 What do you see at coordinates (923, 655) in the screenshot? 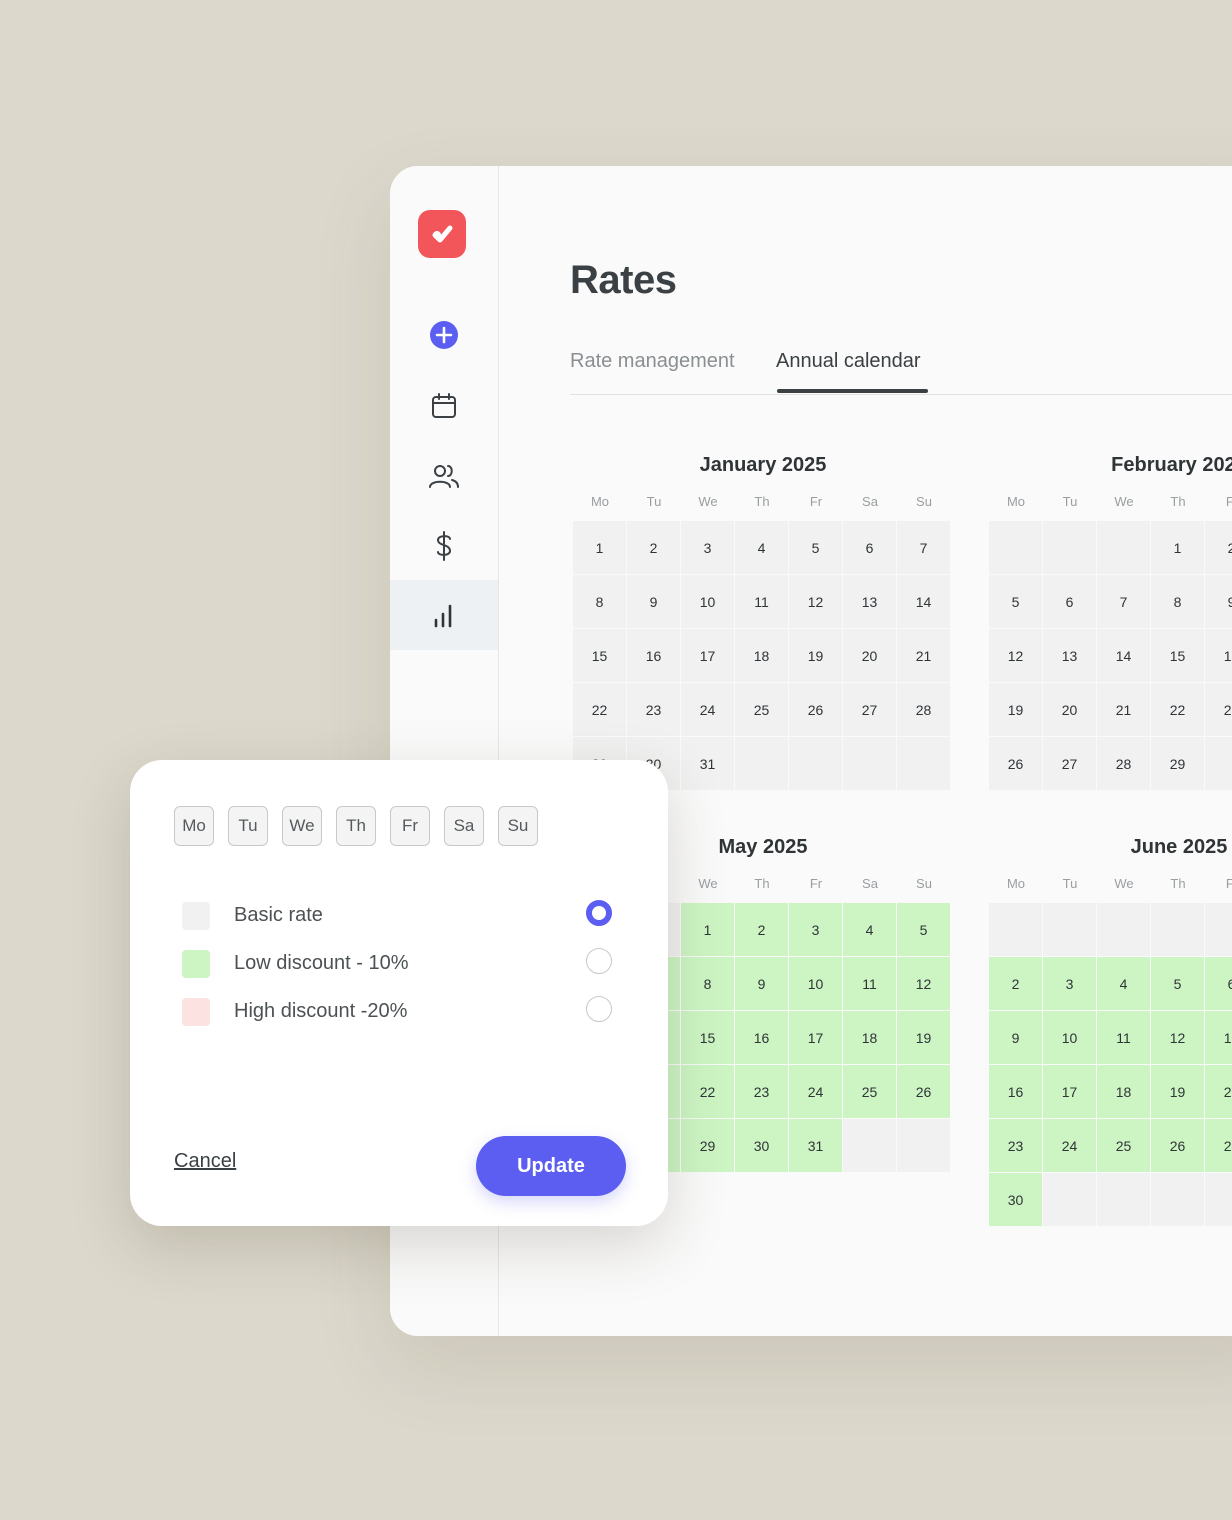
I see `calendar-day: 21` at bounding box center [923, 655].